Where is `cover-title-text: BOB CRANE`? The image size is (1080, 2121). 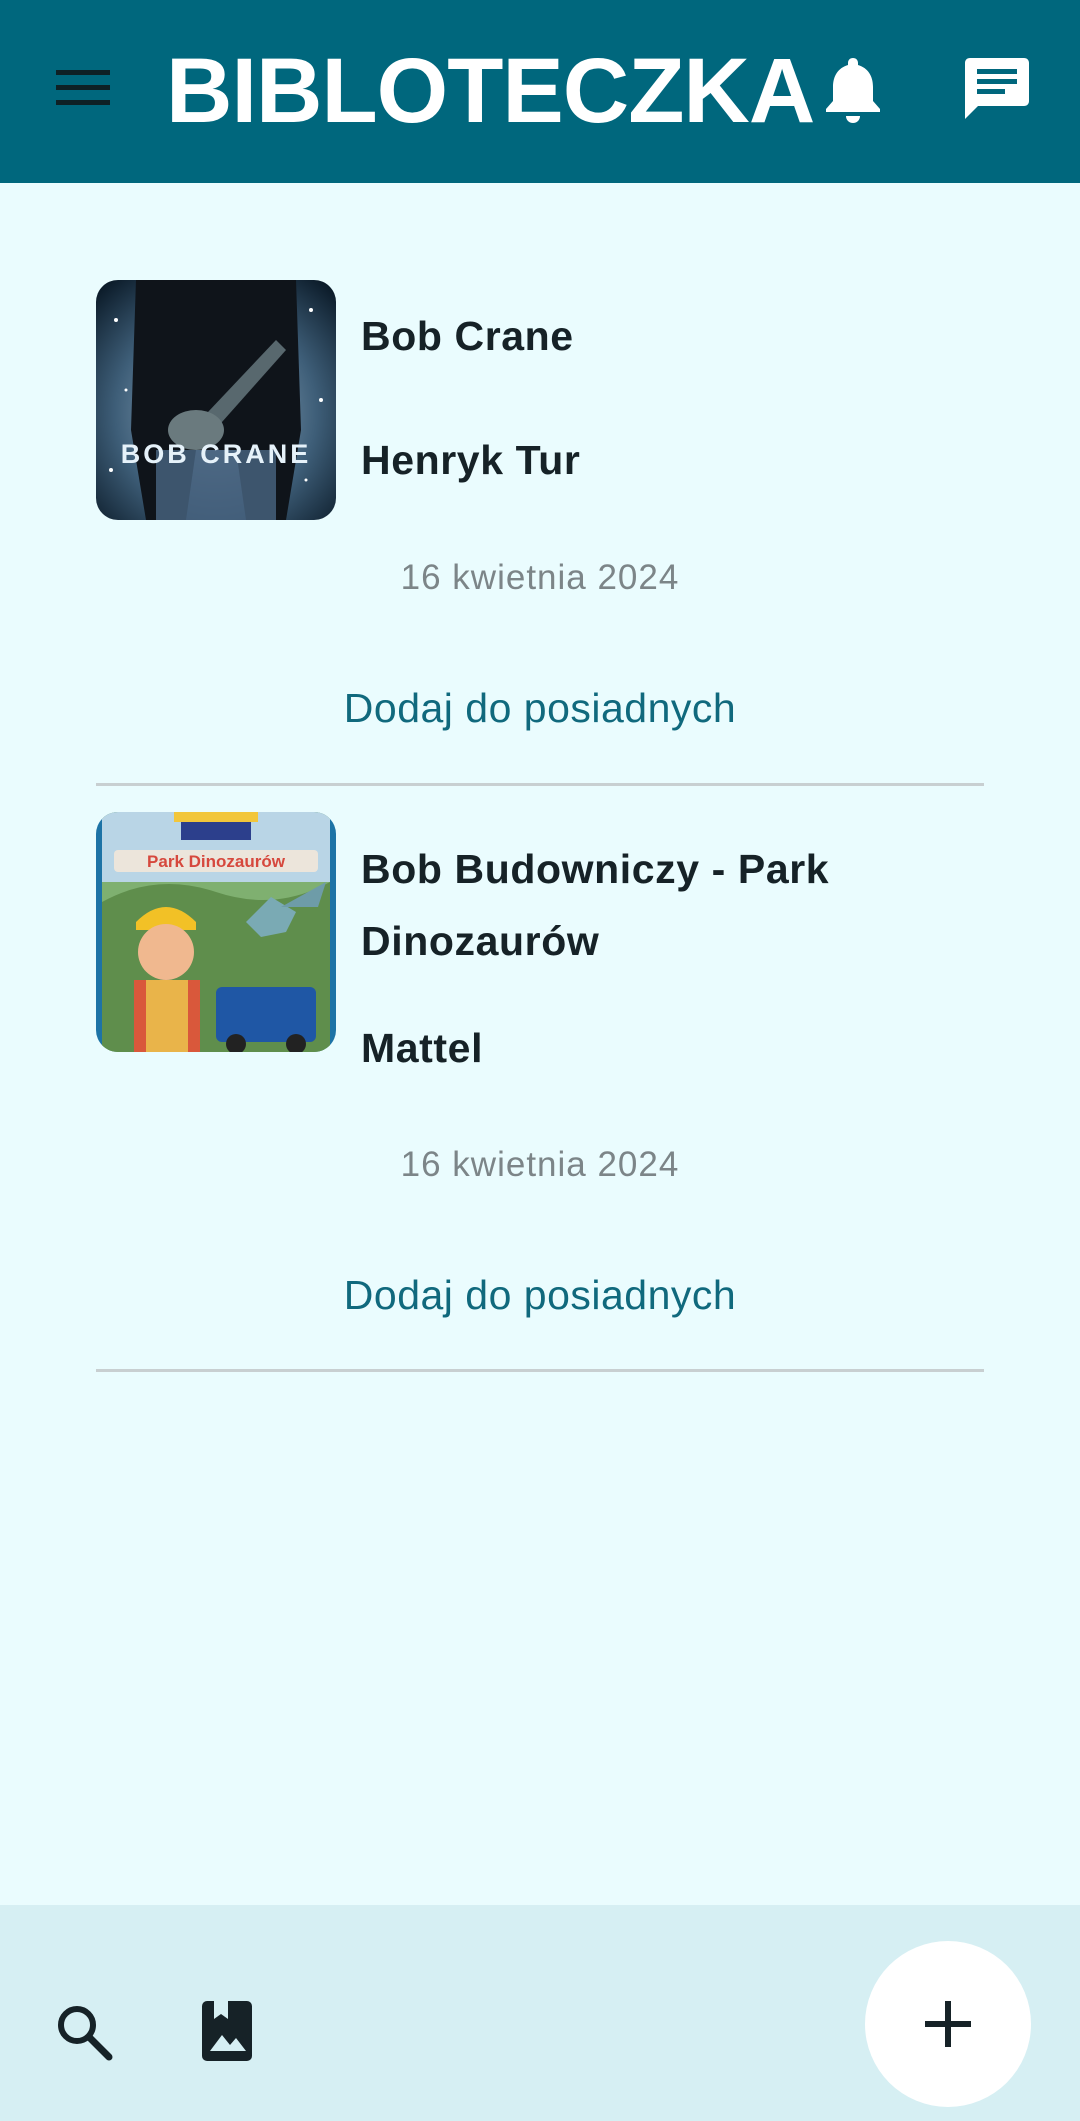 cover-title-text: BOB CRANE is located at coordinates (216, 454).